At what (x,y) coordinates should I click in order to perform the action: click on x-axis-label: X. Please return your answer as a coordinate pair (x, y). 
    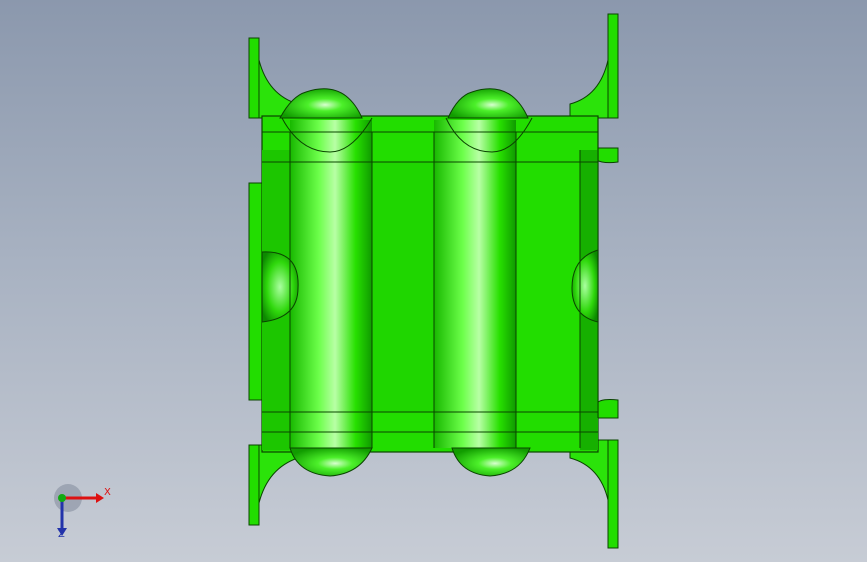
    Looking at the image, I should click on (107, 492).